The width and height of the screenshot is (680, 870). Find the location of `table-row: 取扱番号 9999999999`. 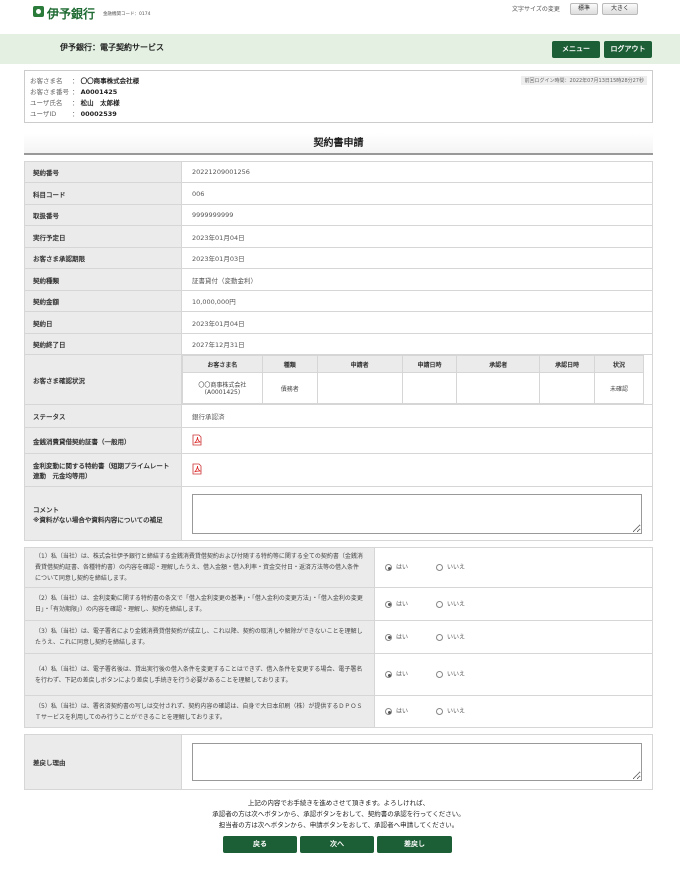

table-row: 取扱番号 9999999999 is located at coordinates (338, 215).